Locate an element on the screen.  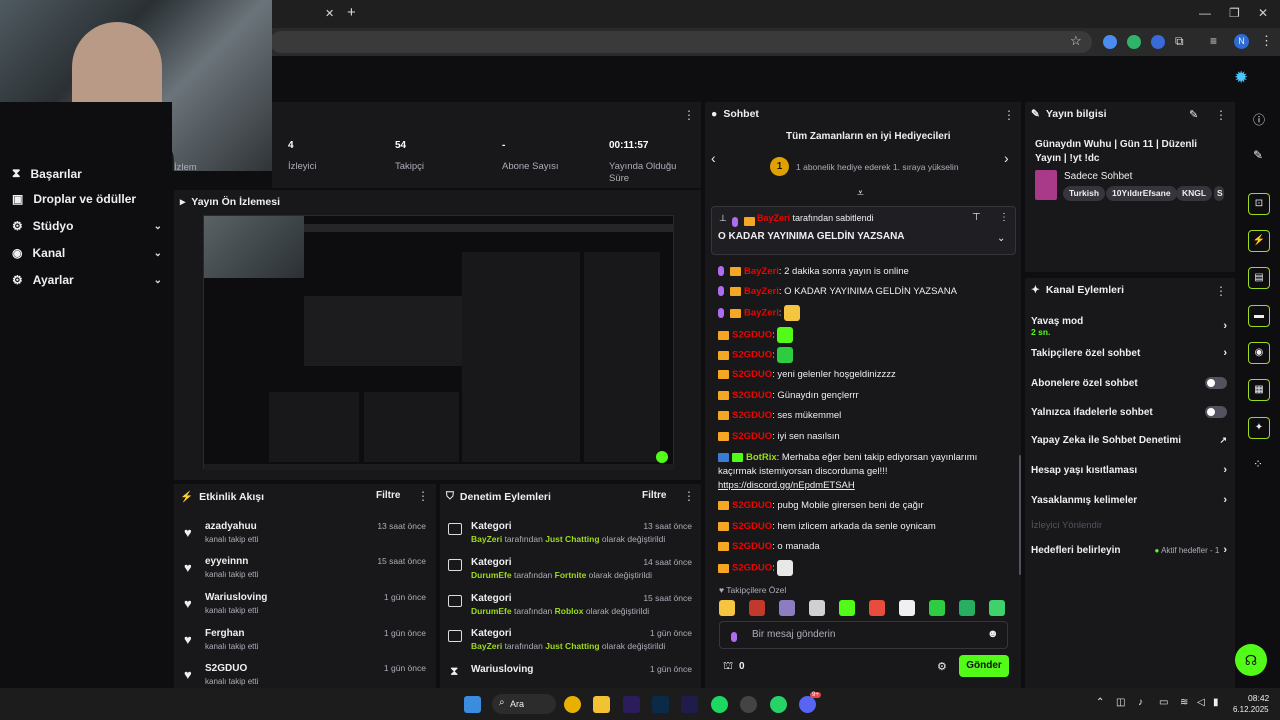
chat-bubble-icon: ▬ is located at coordinates (1259, 316).